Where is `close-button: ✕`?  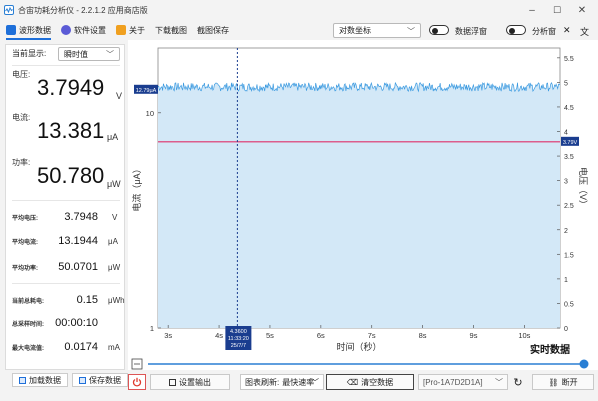
close-button: ✕ is located at coordinates (582, 10).